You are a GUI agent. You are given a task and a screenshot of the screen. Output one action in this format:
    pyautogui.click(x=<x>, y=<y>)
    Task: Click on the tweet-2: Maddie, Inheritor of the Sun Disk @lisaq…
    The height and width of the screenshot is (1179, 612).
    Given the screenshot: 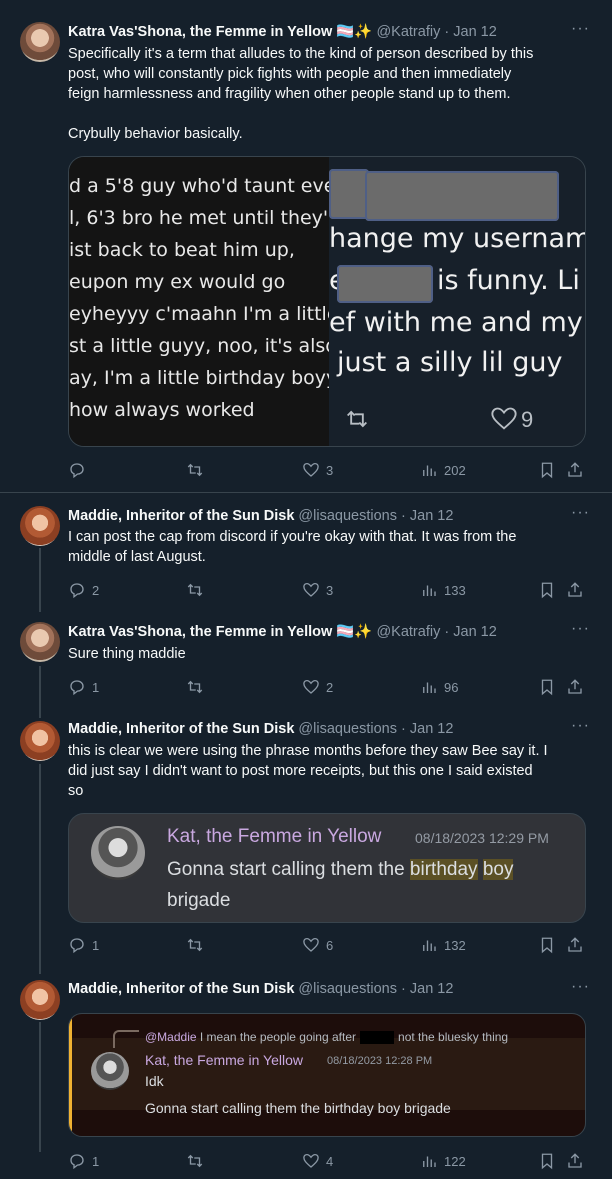 What is the action you would take?
    pyautogui.click(x=306, y=560)
    